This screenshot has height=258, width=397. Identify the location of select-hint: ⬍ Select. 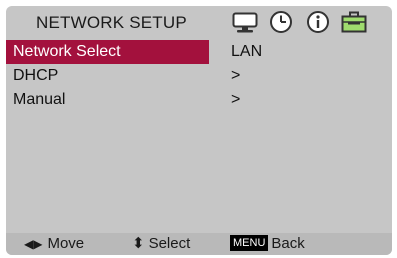
(161, 244).